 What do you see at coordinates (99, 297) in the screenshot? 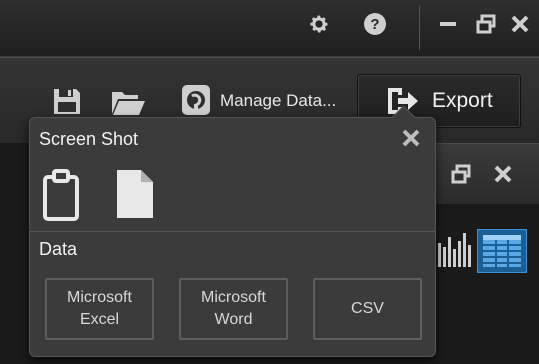
I see `excel-label-line1: Microsoft` at bounding box center [99, 297].